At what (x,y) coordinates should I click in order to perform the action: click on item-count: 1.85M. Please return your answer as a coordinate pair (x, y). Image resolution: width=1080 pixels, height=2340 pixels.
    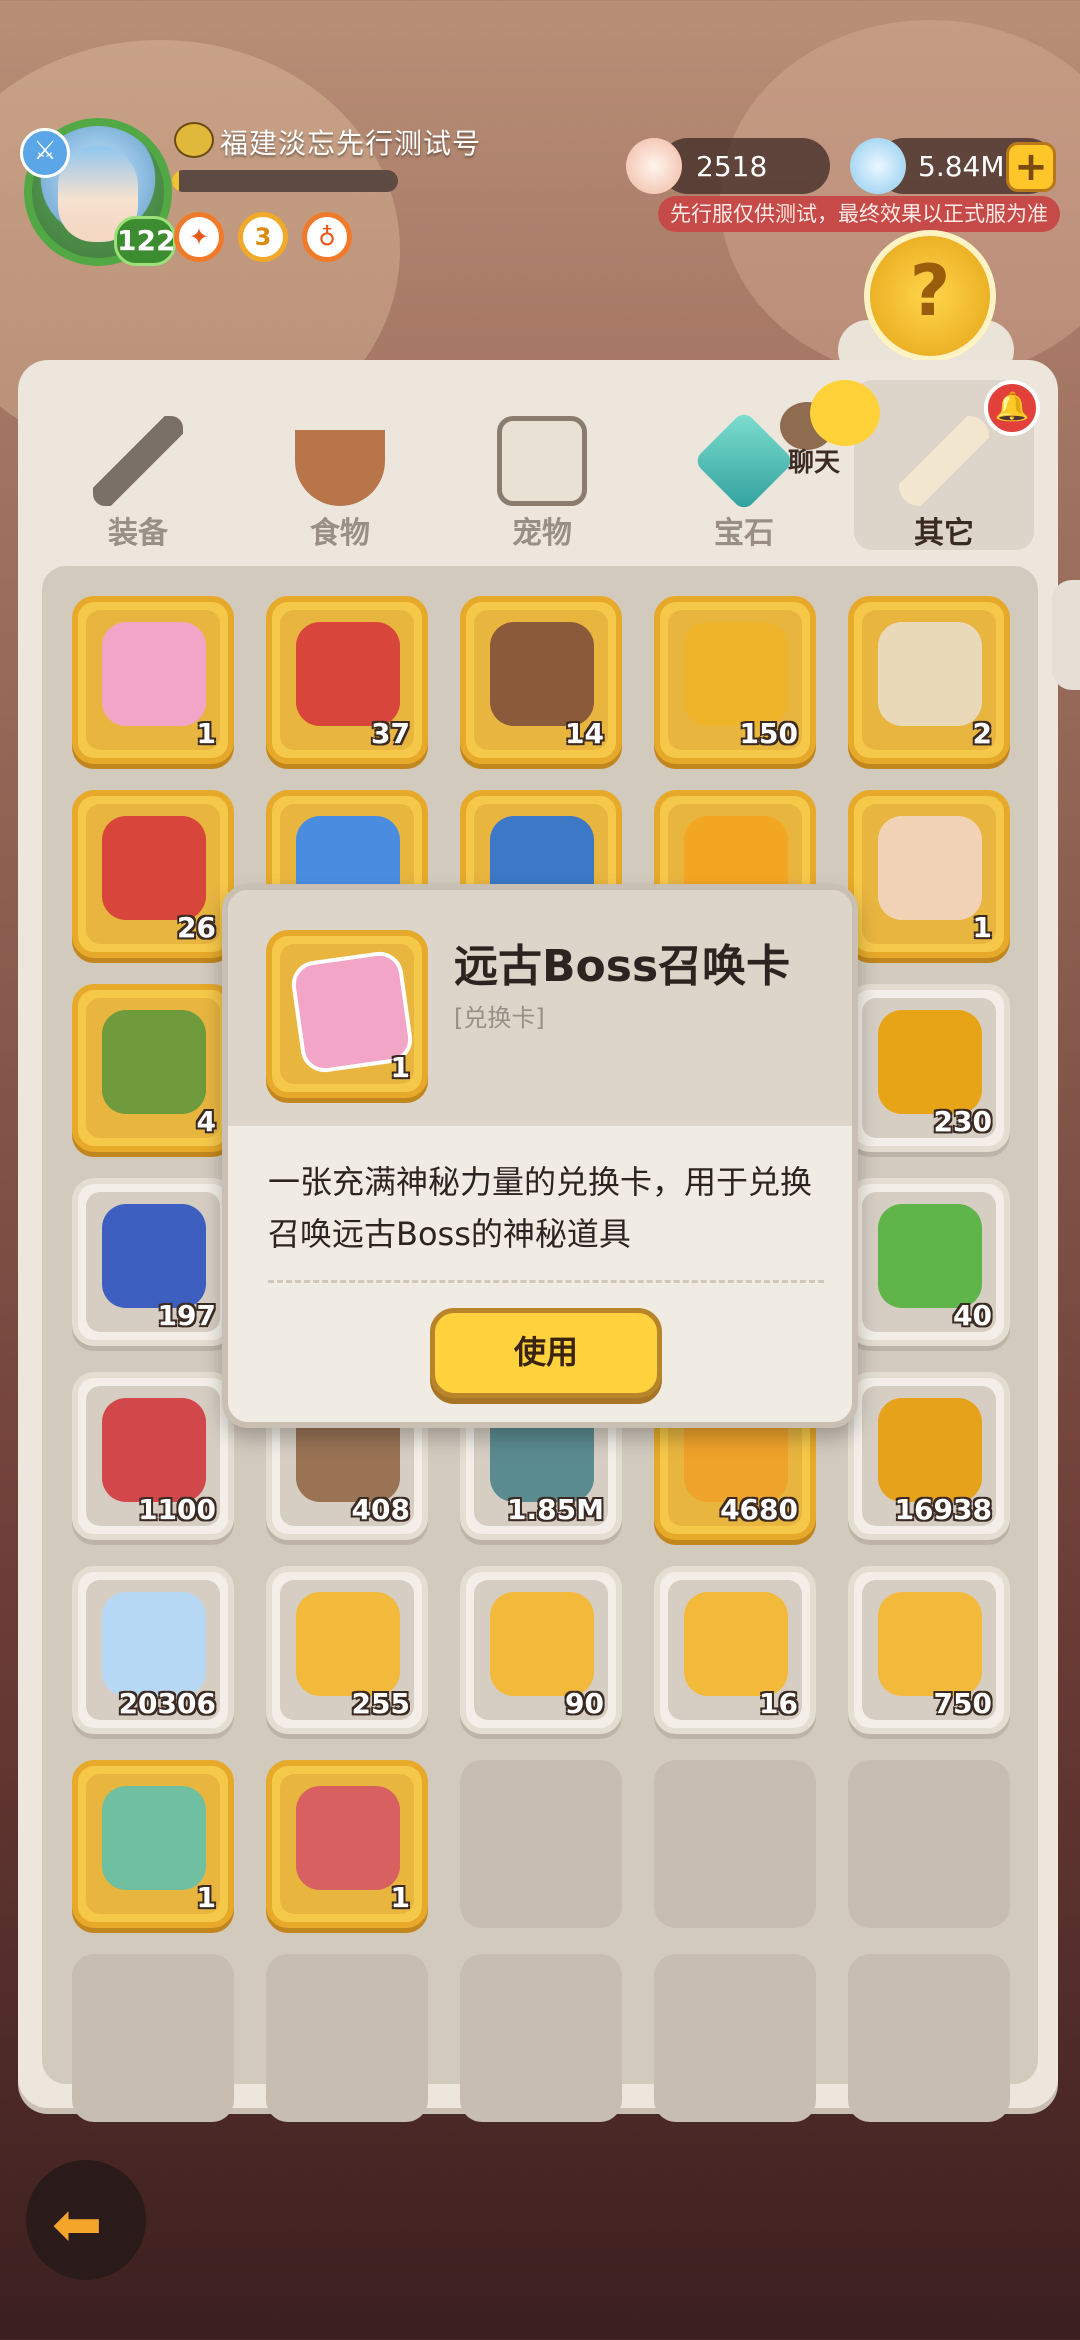
    Looking at the image, I should click on (555, 1509).